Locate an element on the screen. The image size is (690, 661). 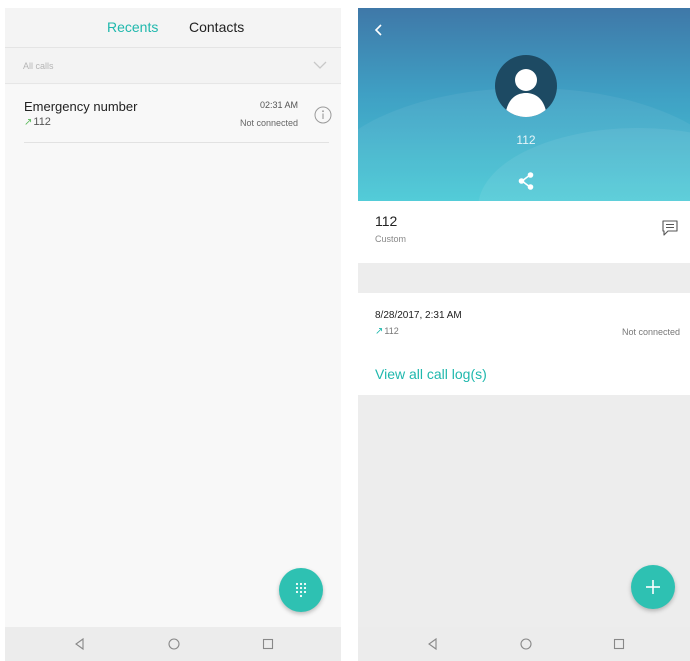
call-log-number-line: ↗112 is located at coordinates (387, 331).